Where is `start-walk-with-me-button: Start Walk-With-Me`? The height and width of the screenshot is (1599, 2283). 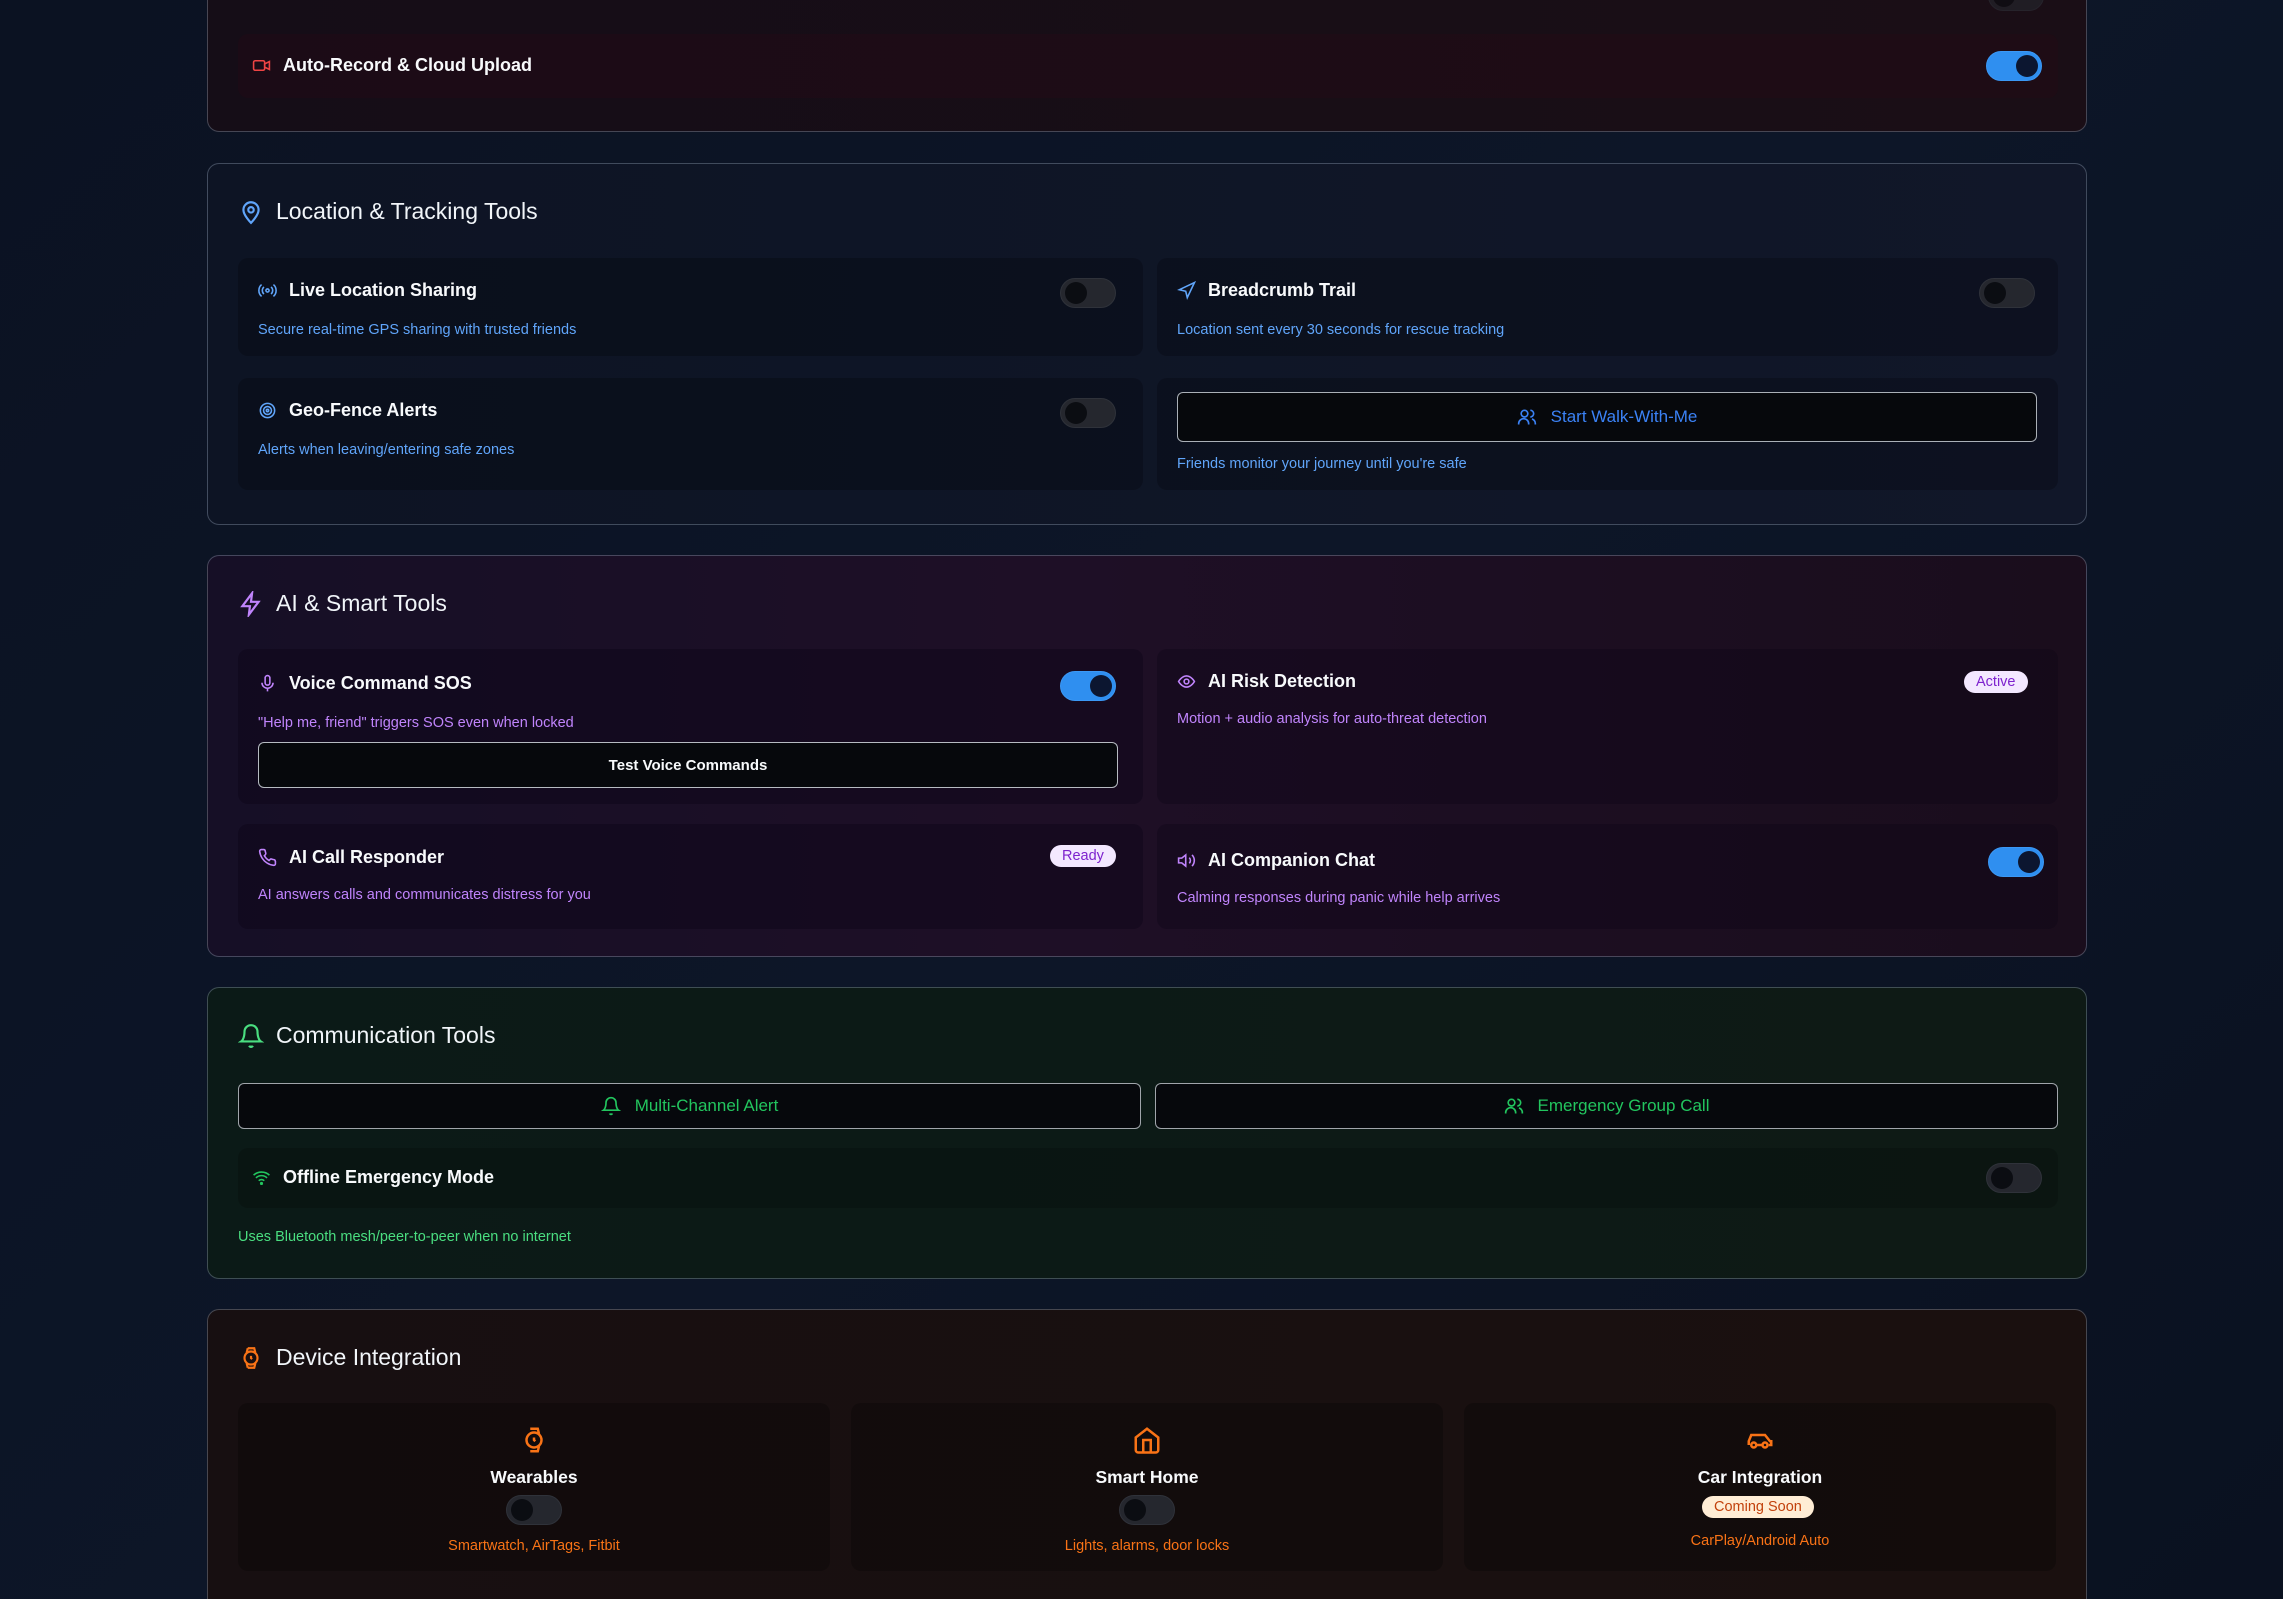 start-walk-with-me-button: Start Walk-With-Me is located at coordinates (1607, 417).